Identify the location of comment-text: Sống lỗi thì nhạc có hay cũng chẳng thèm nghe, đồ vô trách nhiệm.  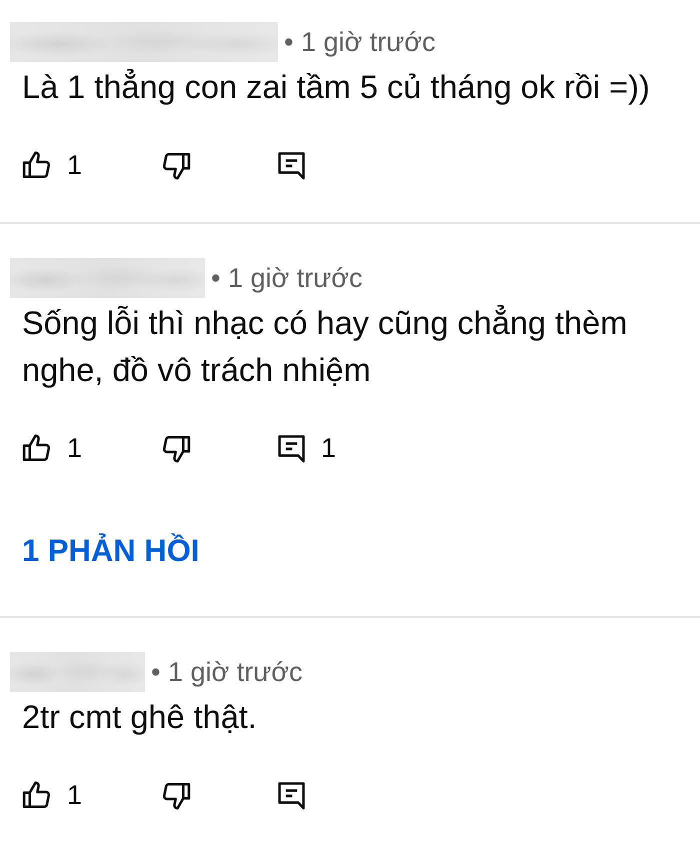
(325, 347).